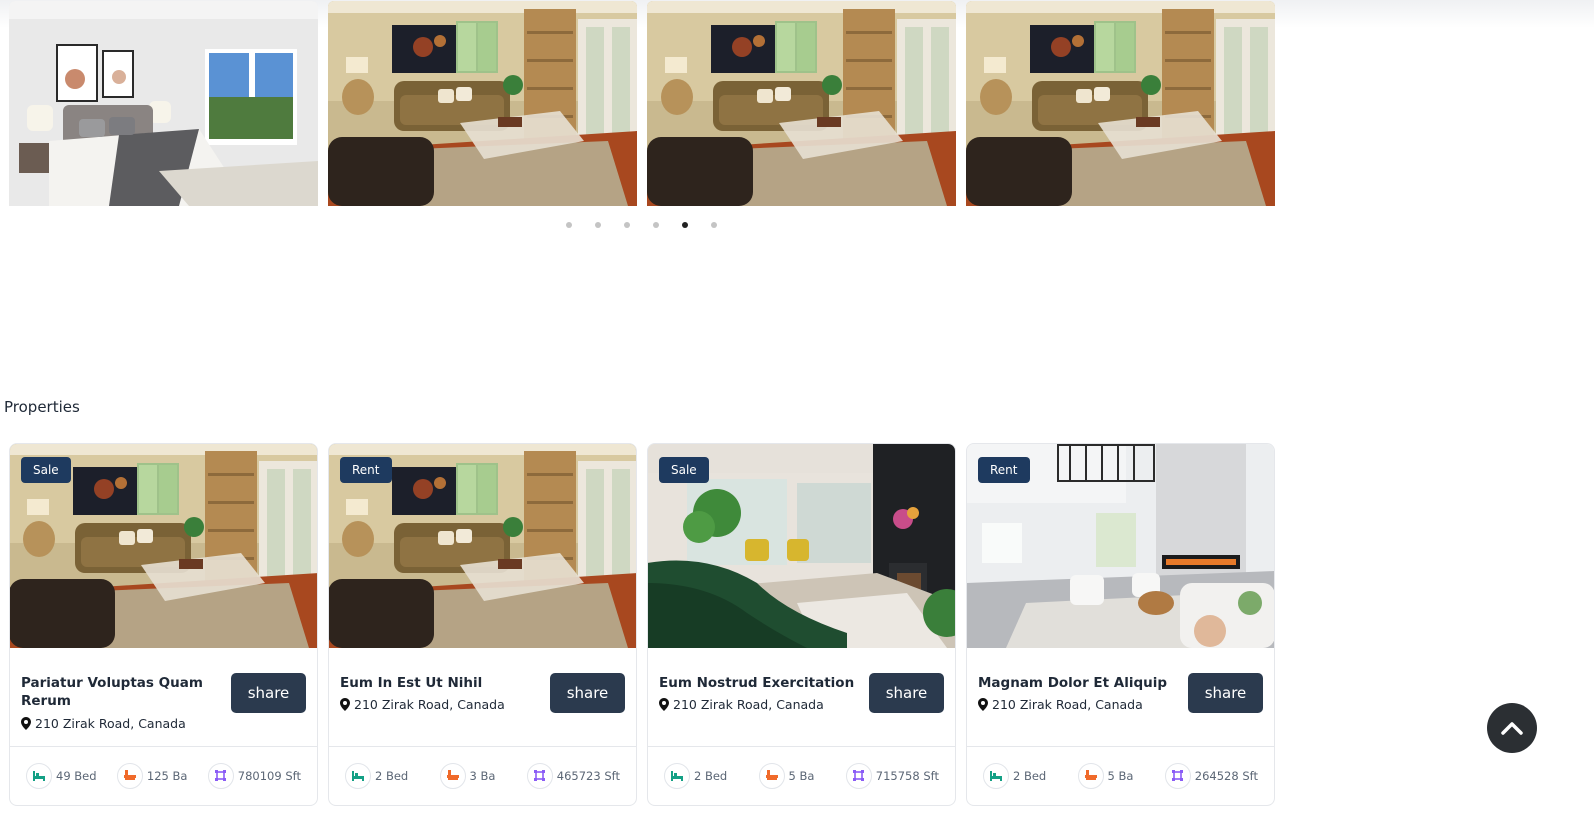  What do you see at coordinates (1083, 683) in the screenshot?
I see `property-title: Magnam Dolor Et Aliquip` at bounding box center [1083, 683].